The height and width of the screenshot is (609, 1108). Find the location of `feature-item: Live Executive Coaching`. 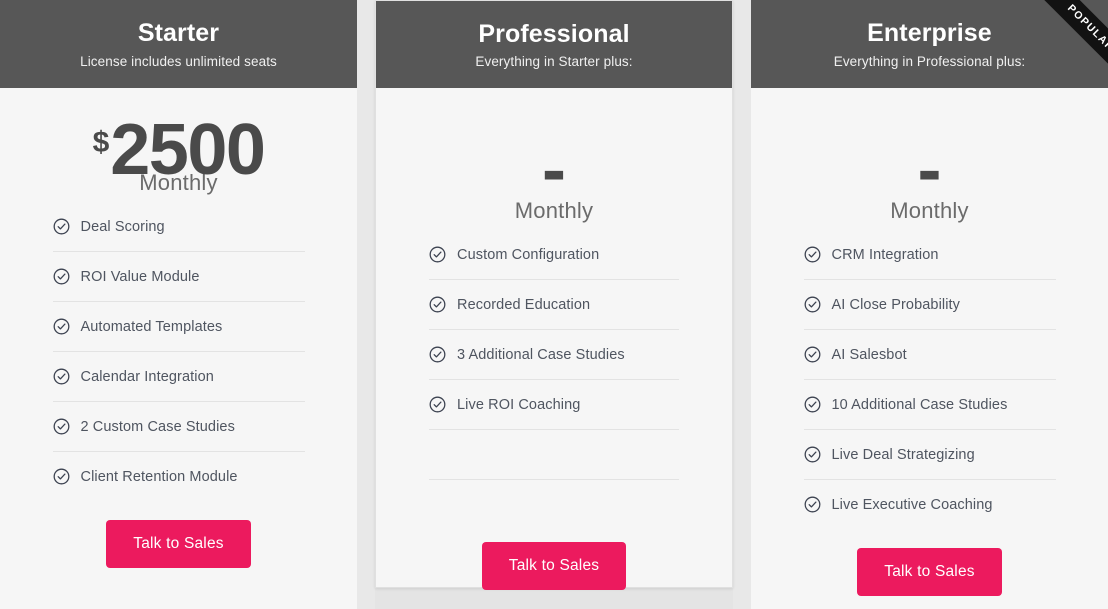

feature-item: Live Executive Coaching is located at coordinates (930, 505).